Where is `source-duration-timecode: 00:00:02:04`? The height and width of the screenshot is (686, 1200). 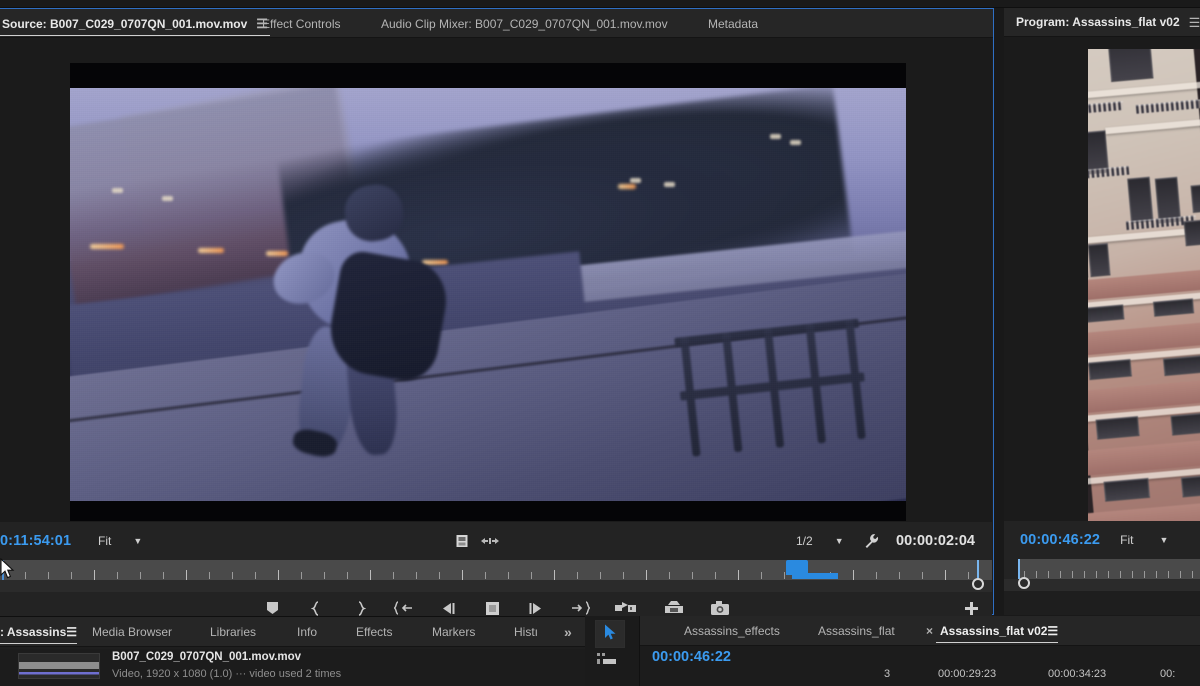 source-duration-timecode: 00:00:02:04 is located at coordinates (935, 541).